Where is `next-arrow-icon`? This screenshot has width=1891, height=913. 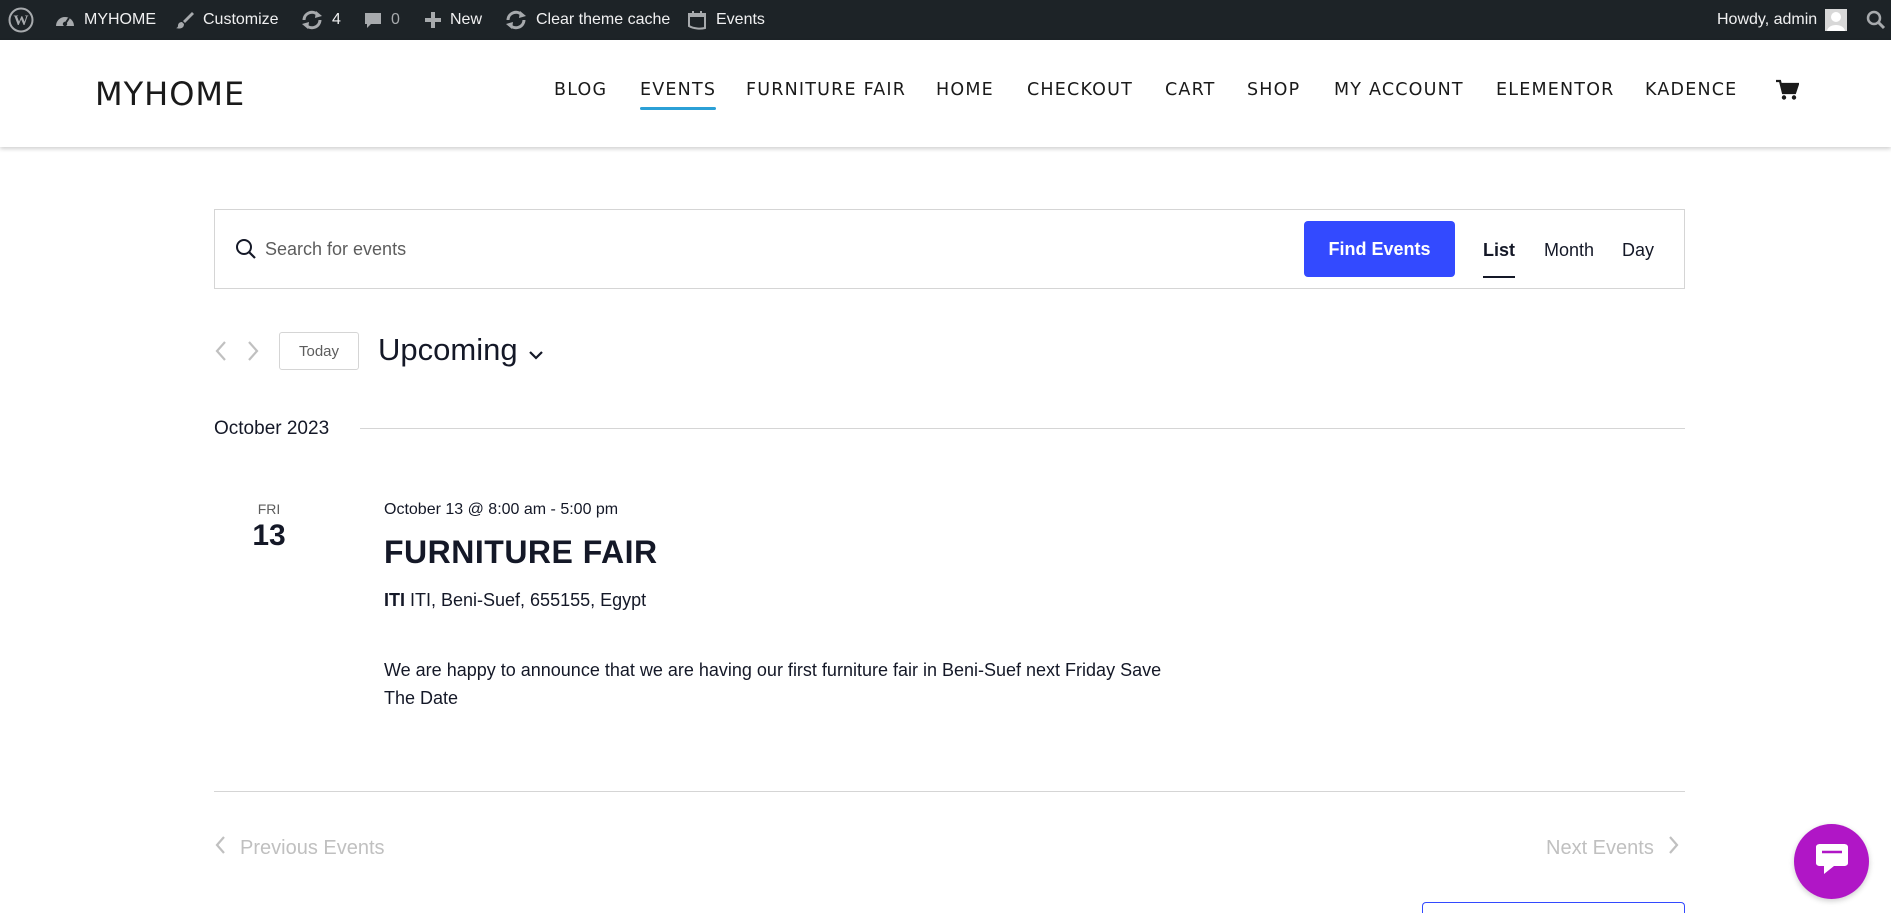 next-arrow-icon is located at coordinates (253, 353).